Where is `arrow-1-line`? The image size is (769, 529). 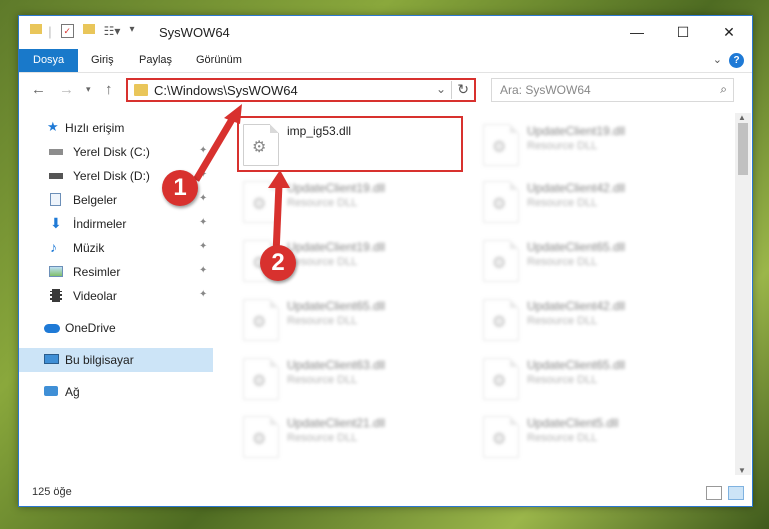
arrow-1-line is located at coordinates (215, 148).